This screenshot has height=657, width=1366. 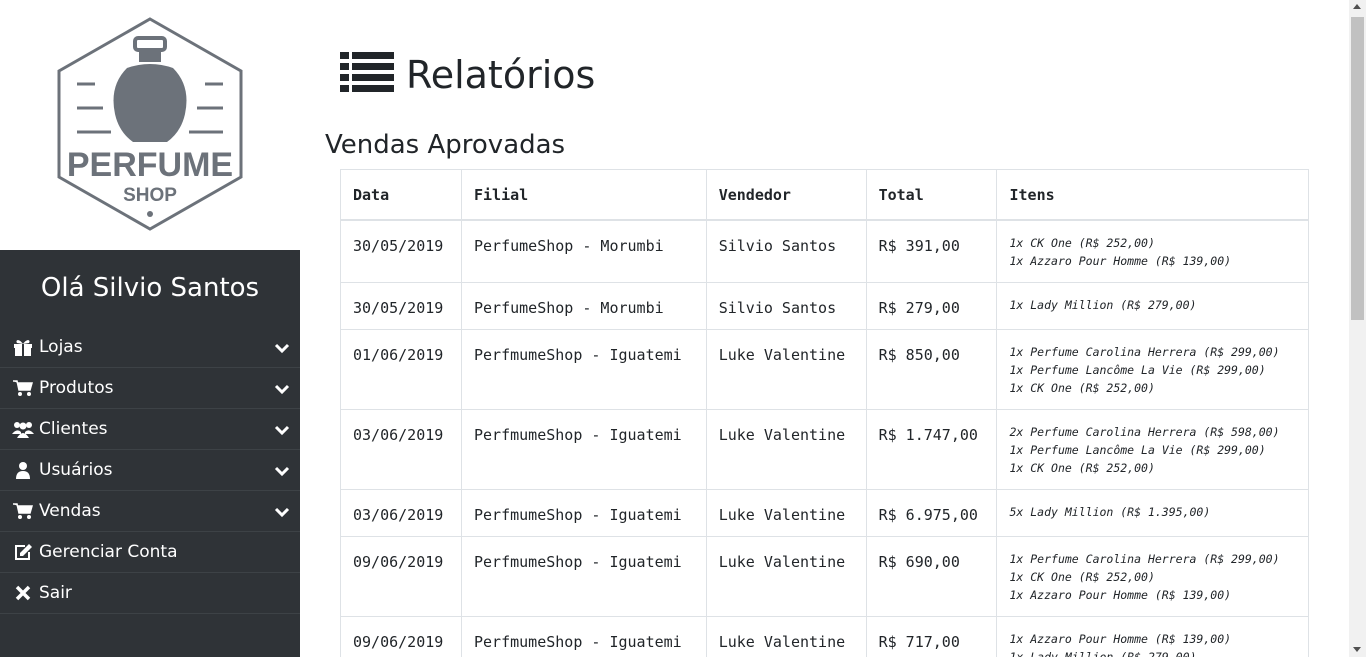 I want to click on greeting: Olá Silvio Santos, so click(x=150, y=288).